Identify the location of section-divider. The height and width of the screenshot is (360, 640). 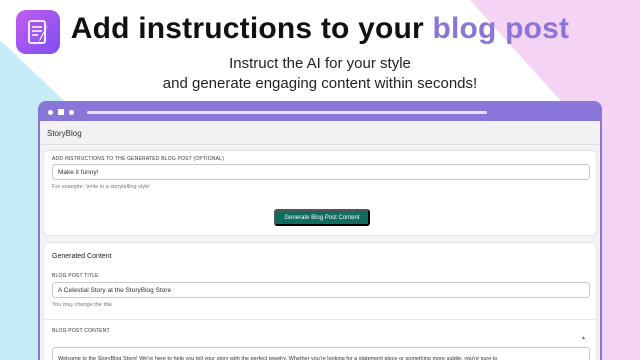
(320, 319).